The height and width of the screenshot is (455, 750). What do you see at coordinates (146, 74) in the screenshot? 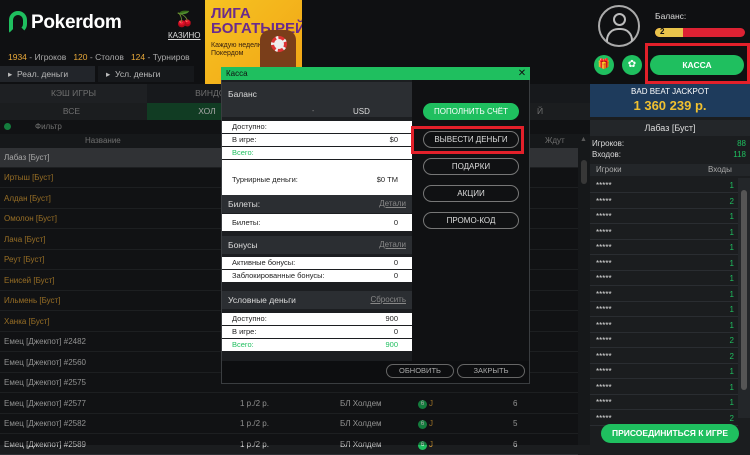
I see `tab-play-money: ▸ Усл. деньги` at bounding box center [146, 74].